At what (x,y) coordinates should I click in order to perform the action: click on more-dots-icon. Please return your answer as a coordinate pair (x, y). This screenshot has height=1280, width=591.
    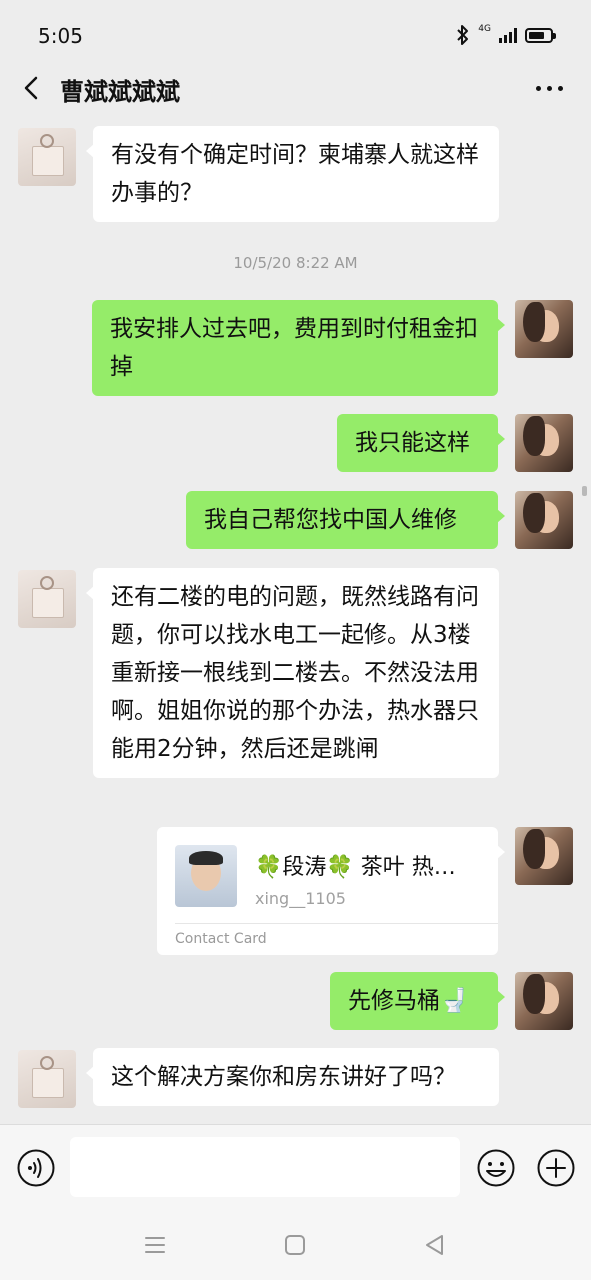
    Looking at the image, I should click on (549, 88).